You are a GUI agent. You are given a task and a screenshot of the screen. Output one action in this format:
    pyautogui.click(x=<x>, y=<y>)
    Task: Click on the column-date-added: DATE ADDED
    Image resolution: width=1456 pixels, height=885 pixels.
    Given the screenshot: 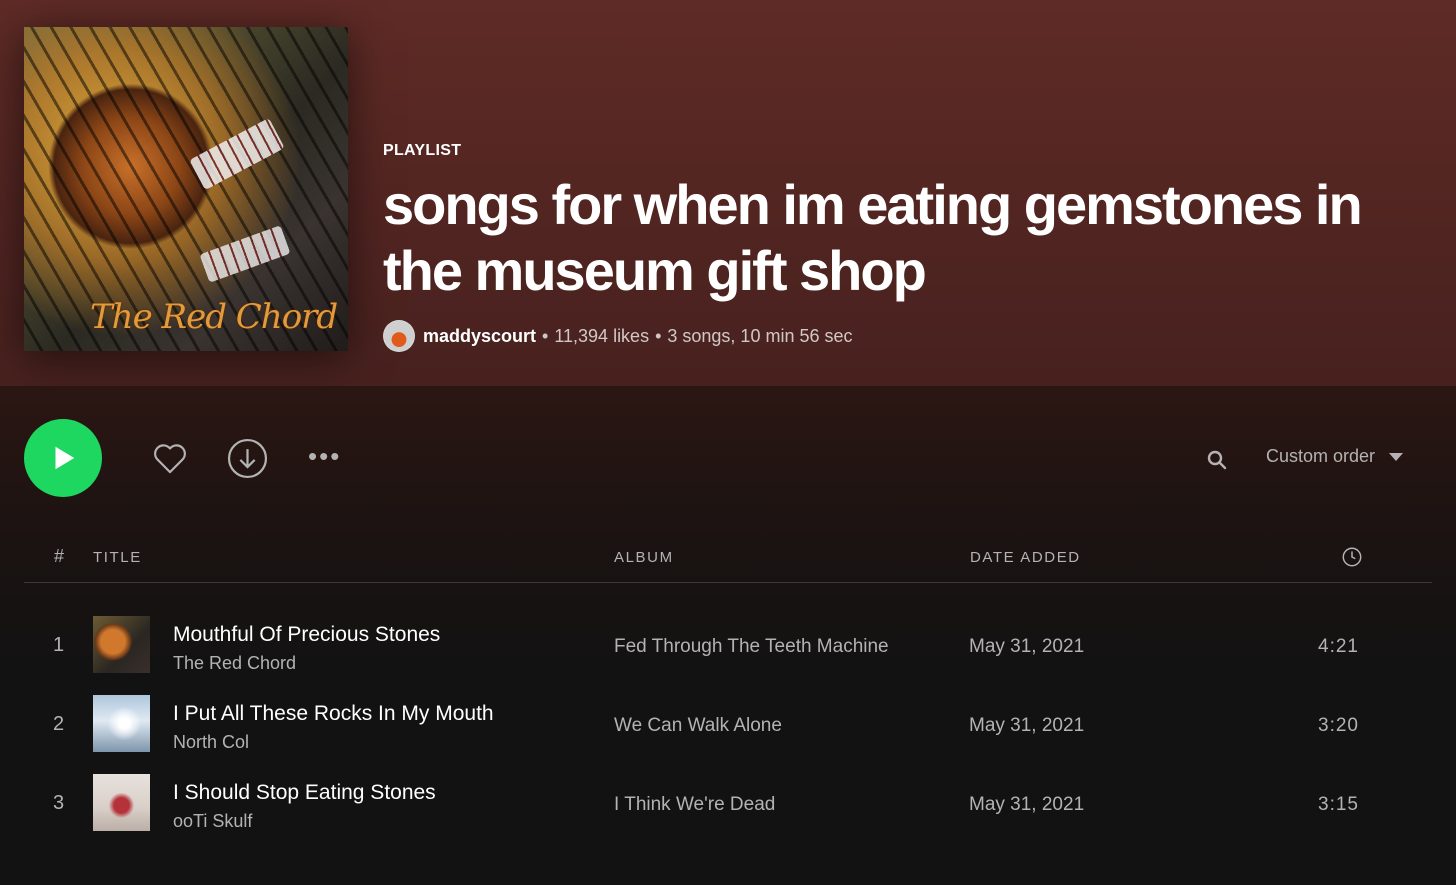 What is the action you would take?
    pyautogui.click(x=1025, y=557)
    